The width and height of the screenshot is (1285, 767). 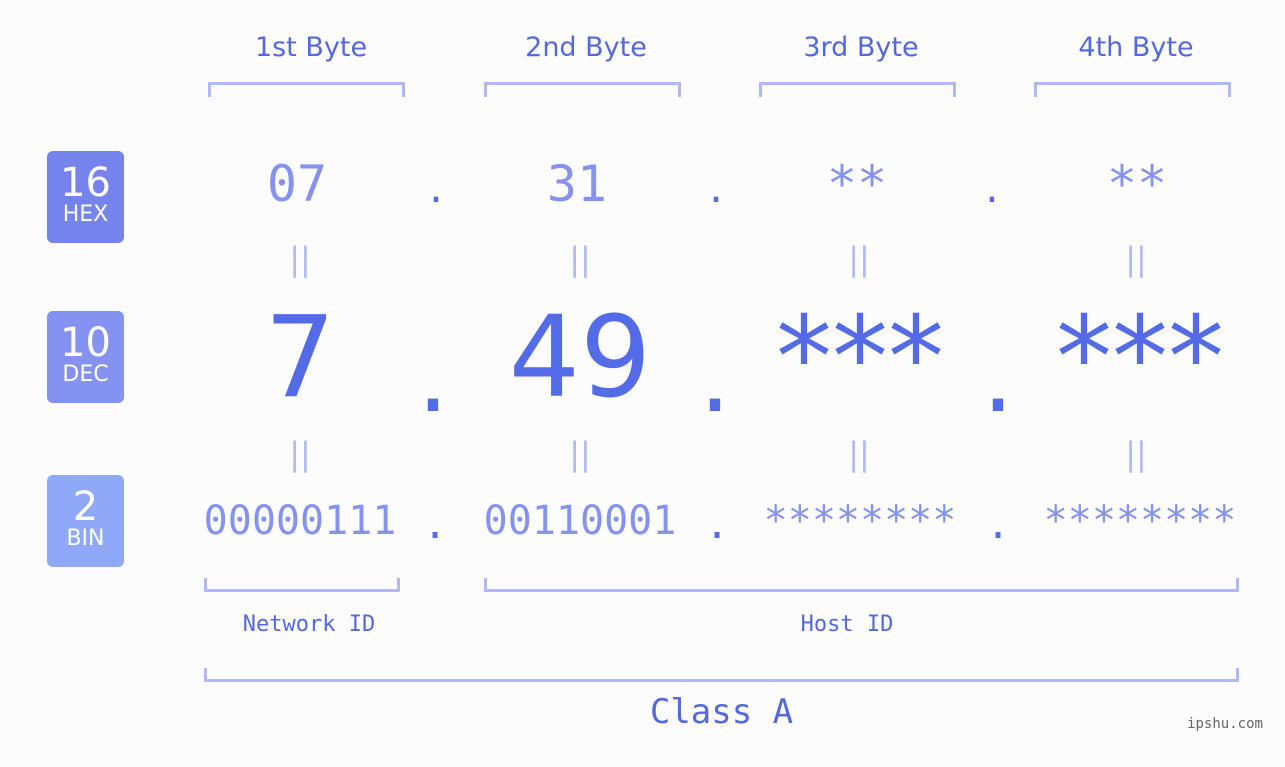 What do you see at coordinates (1140, 521) in the screenshot?
I see `bin-value-4: ********` at bounding box center [1140, 521].